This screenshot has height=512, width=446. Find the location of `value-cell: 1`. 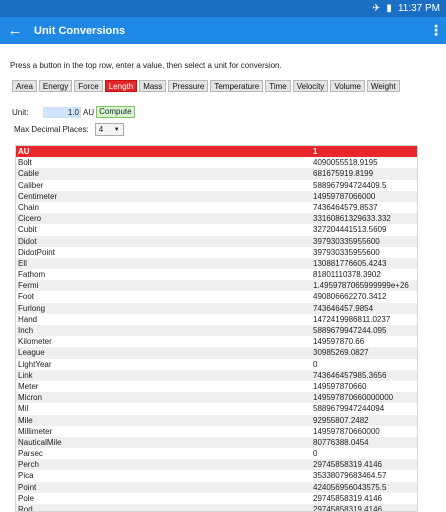

value-cell: 1 is located at coordinates (315, 151).